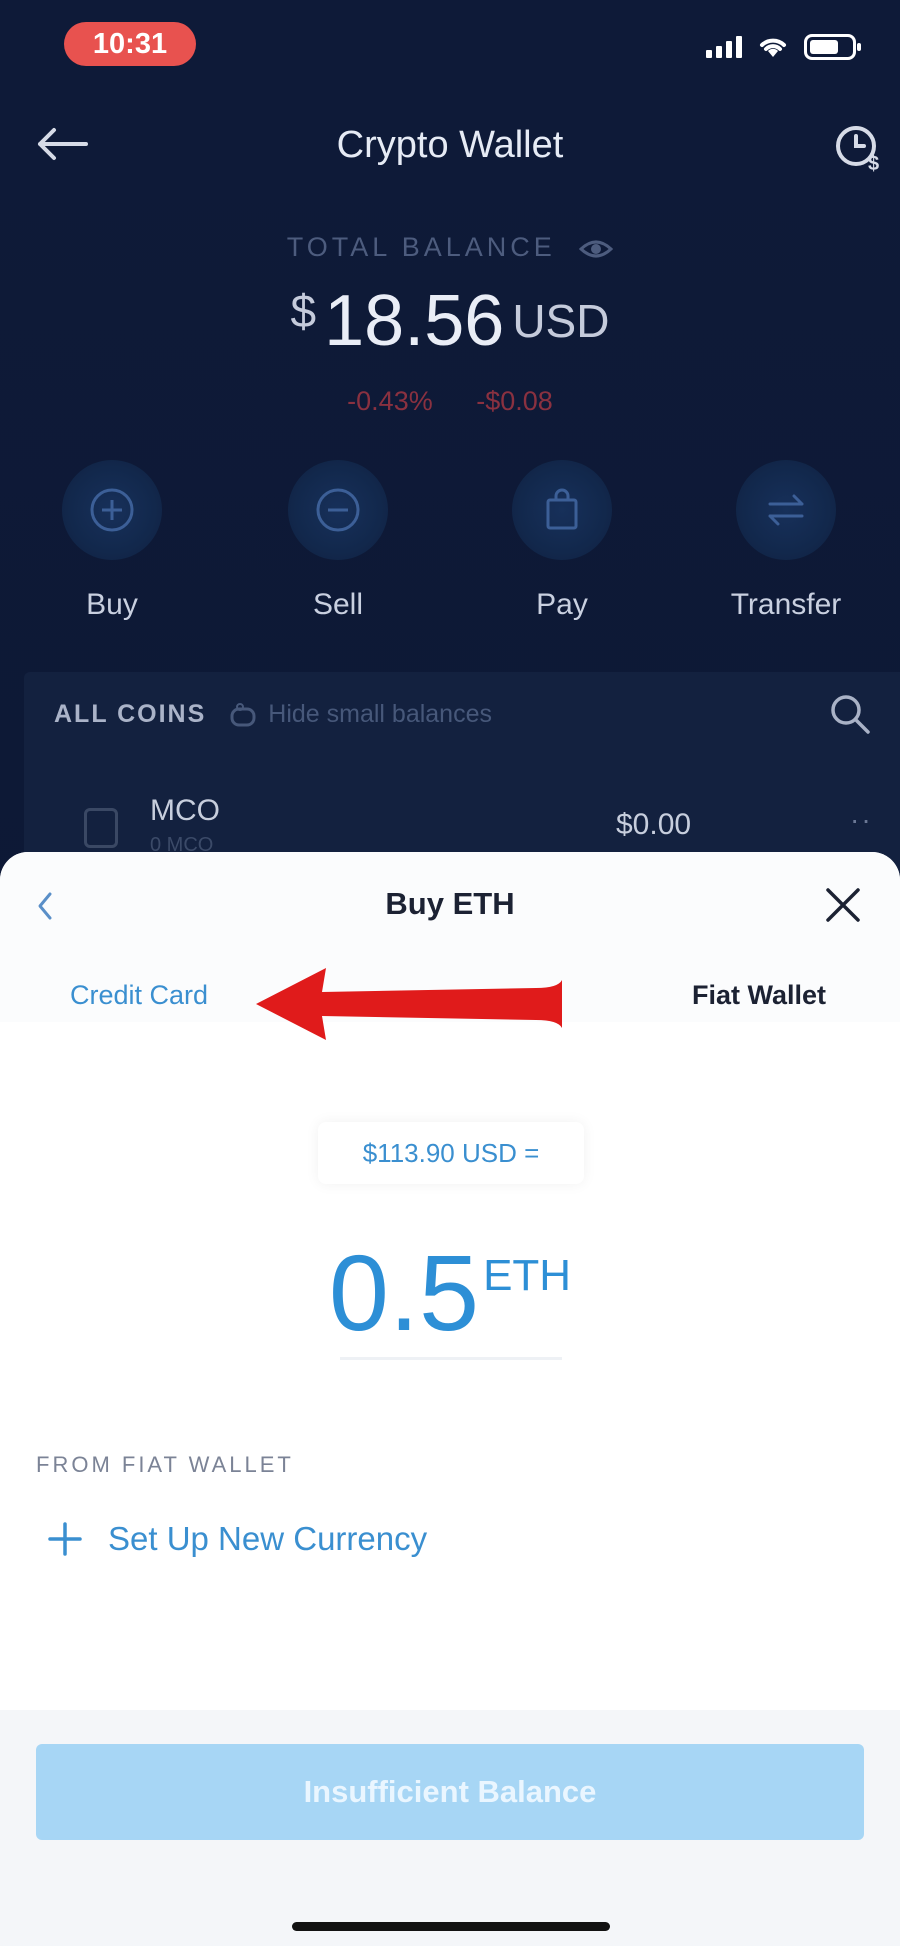 This screenshot has height=1946, width=900. What do you see at coordinates (773, 47) in the screenshot?
I see `wifi-icon` at bounding box center [773, 47].